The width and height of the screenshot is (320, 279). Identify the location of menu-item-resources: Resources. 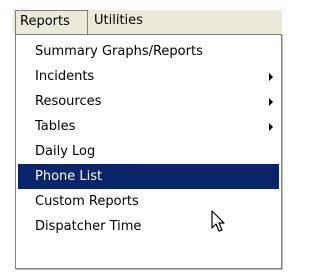
(148, 101).